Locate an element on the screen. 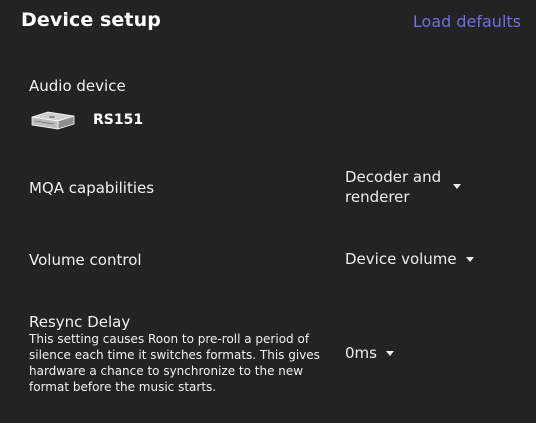 This screenshot has height=423, width=536. volume-control-dropdown: Device volume is located at coordinates (409, 259).